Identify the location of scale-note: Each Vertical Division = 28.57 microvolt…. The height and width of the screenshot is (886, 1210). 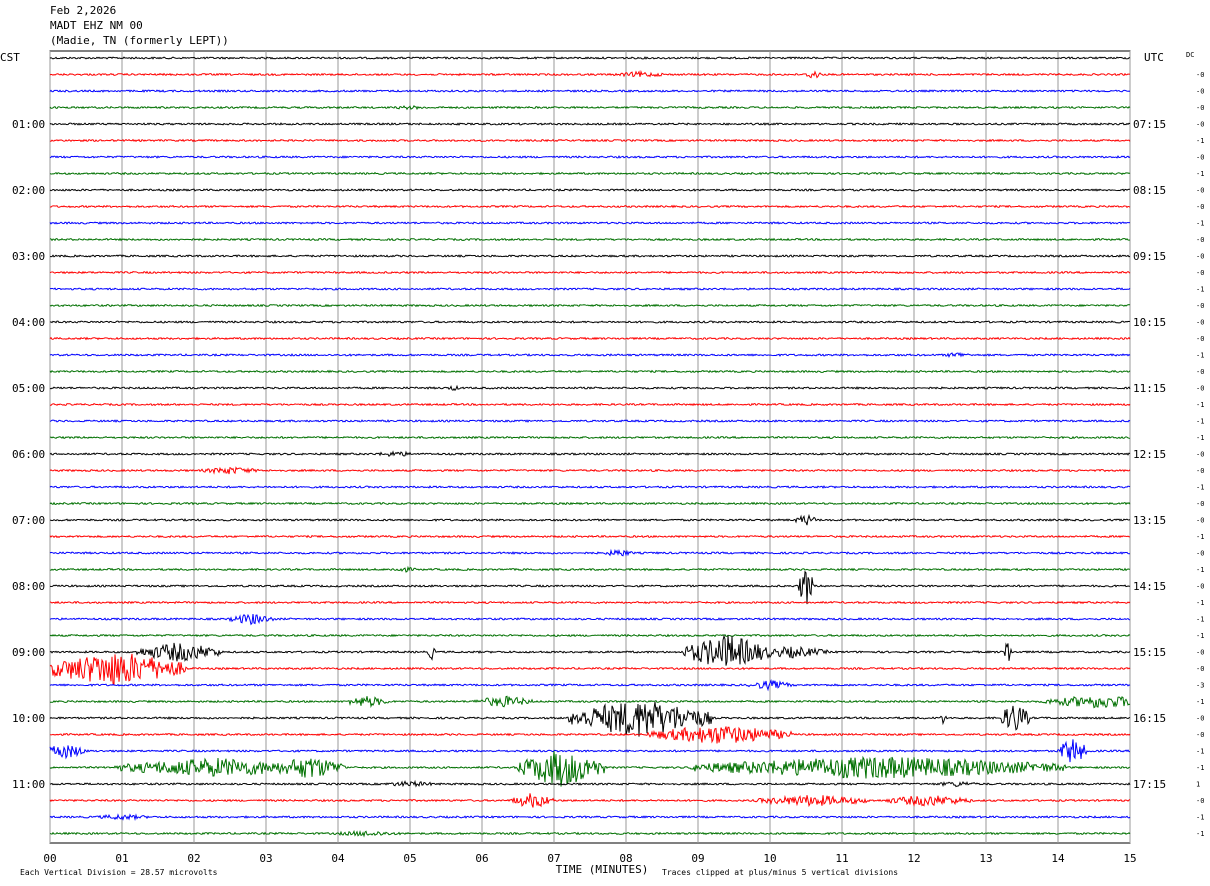
(119, 872).